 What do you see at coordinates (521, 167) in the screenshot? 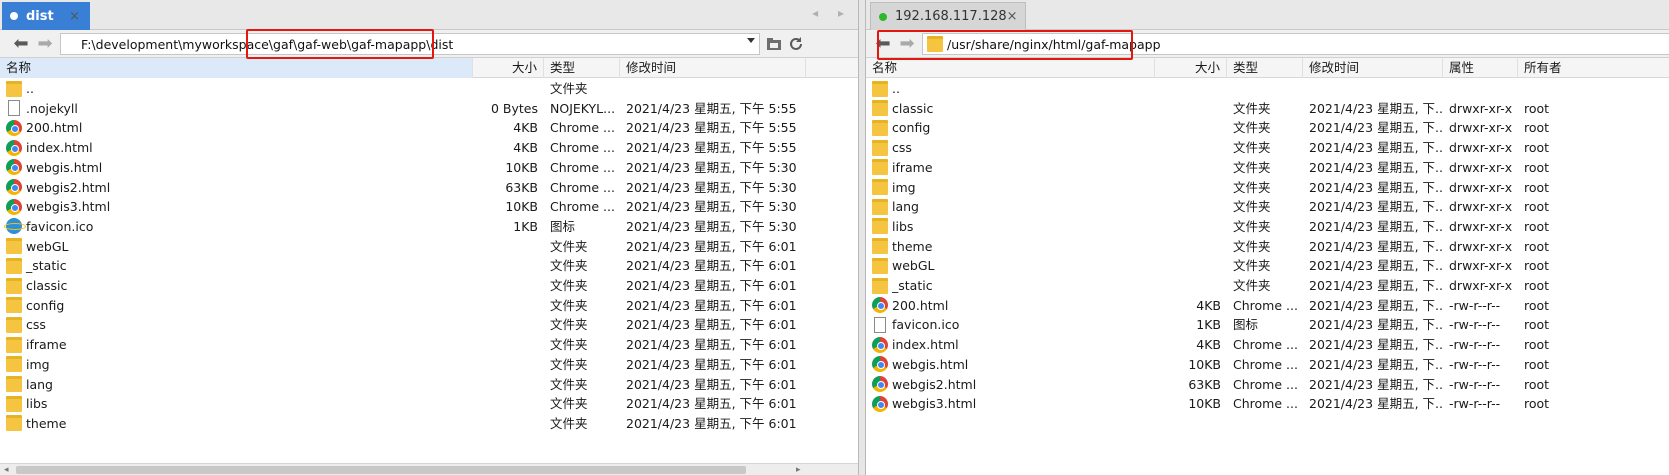
I see `cell-size: 10KB` at bounding box center [521, 167].